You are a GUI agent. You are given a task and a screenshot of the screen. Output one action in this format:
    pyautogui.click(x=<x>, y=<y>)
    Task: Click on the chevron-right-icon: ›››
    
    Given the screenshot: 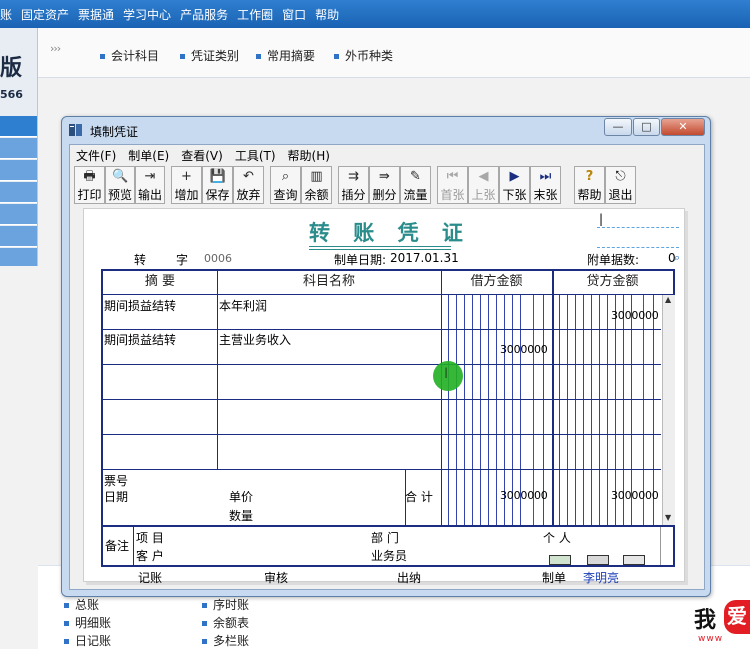 What is the action you would take?
    pyautogui.click(x=55, y=48)
    